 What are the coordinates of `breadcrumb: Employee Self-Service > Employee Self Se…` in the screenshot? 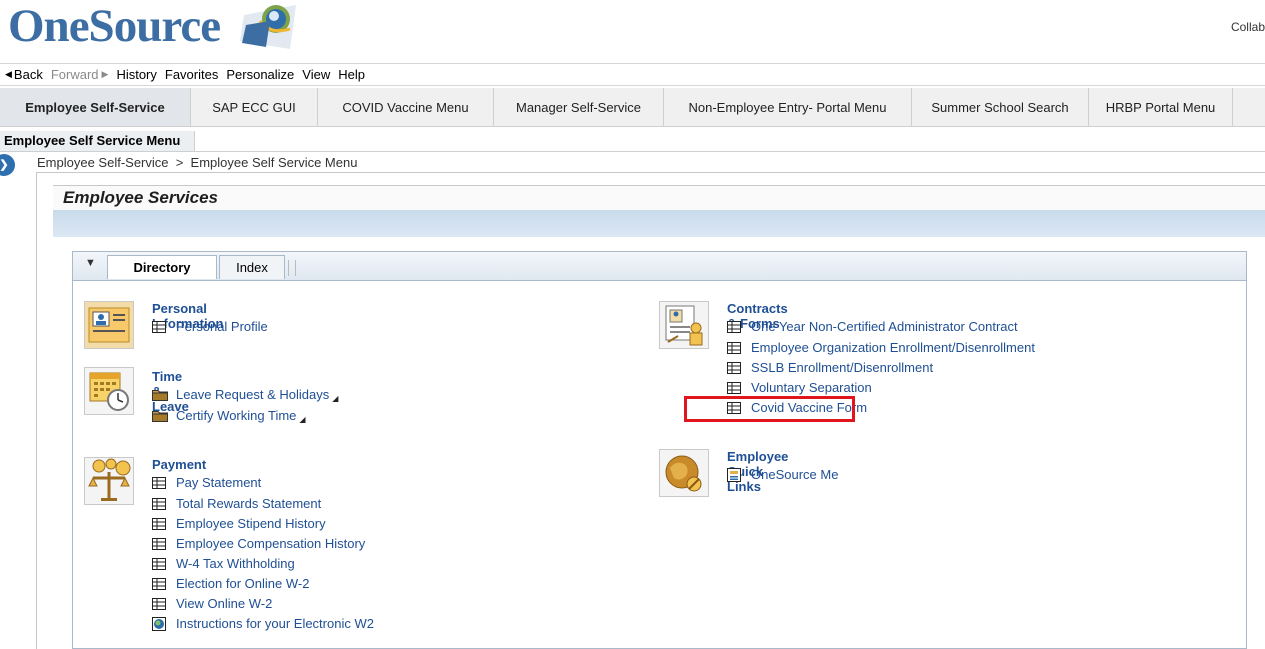 It's located at (197, 162).